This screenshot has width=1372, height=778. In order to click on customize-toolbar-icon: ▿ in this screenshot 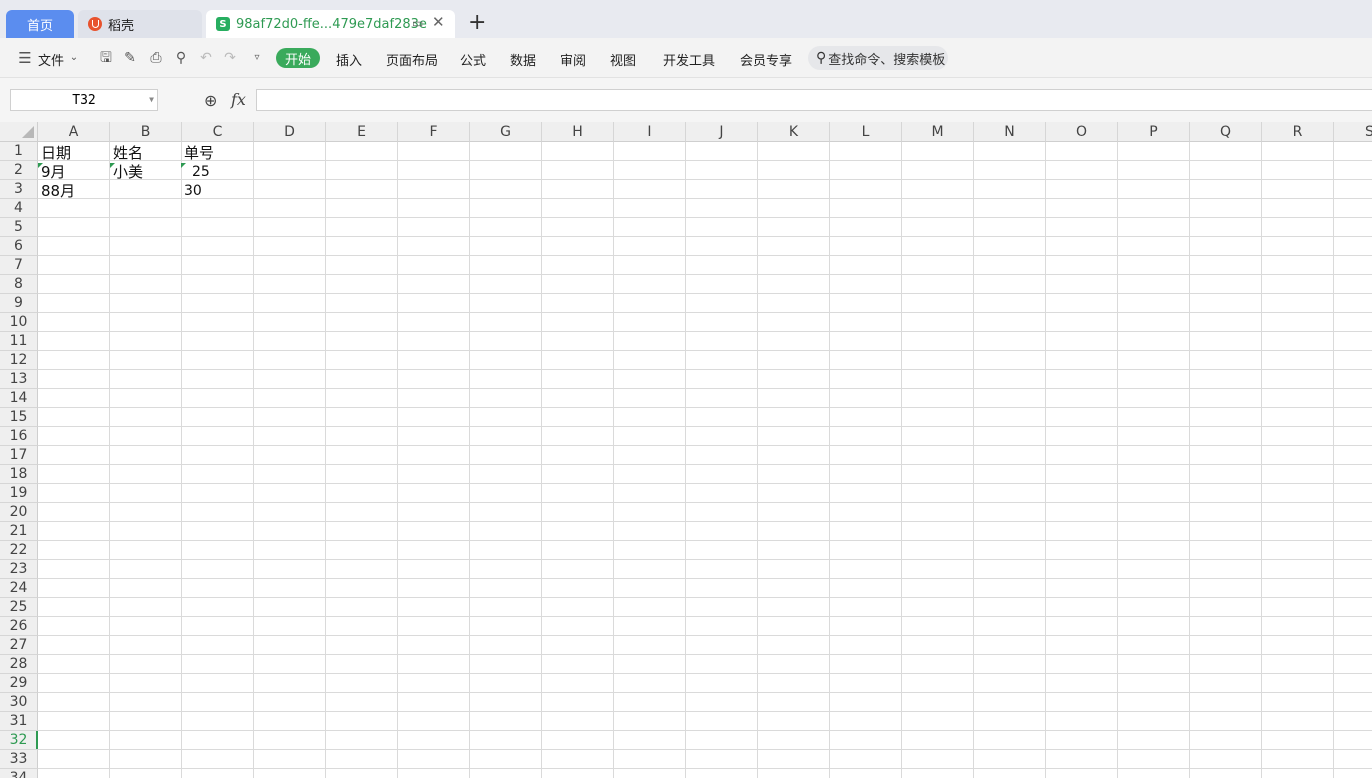, I will do `click(257, 58)`.